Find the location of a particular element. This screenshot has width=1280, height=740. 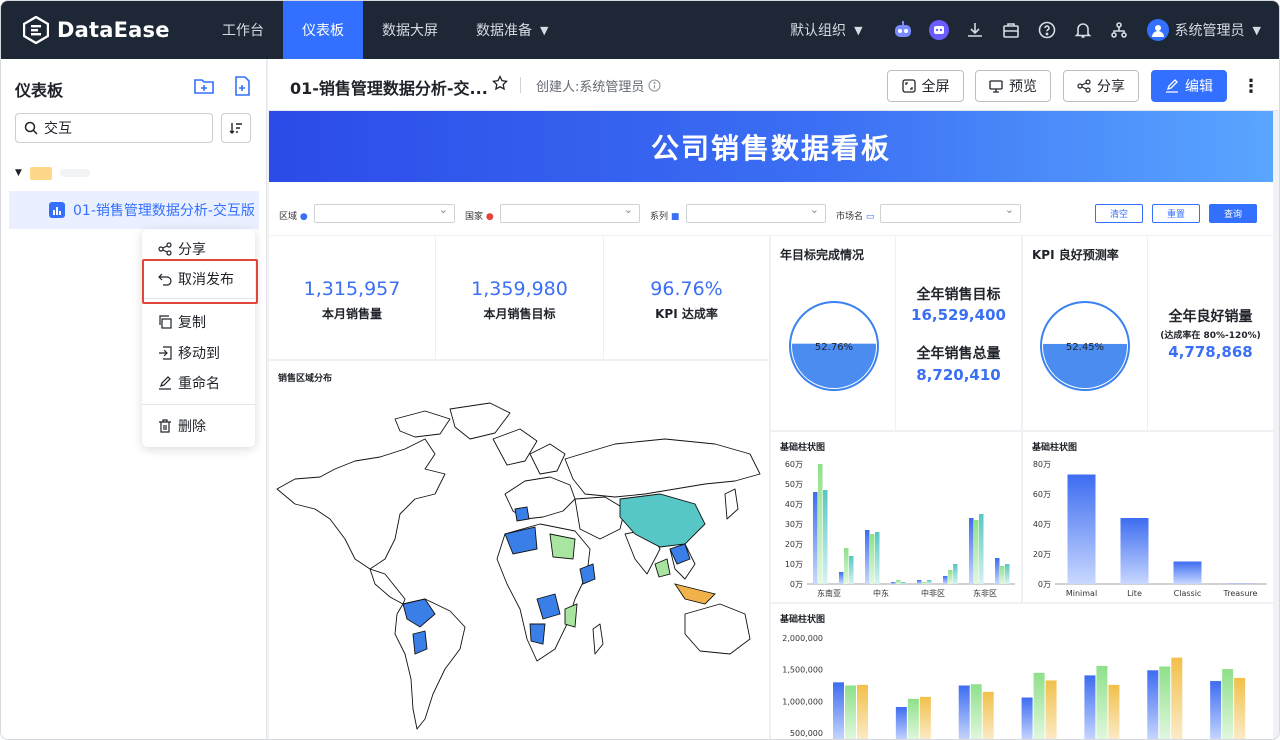

nav-item-workbench: 工作台 is located at coordinates (243, 30).